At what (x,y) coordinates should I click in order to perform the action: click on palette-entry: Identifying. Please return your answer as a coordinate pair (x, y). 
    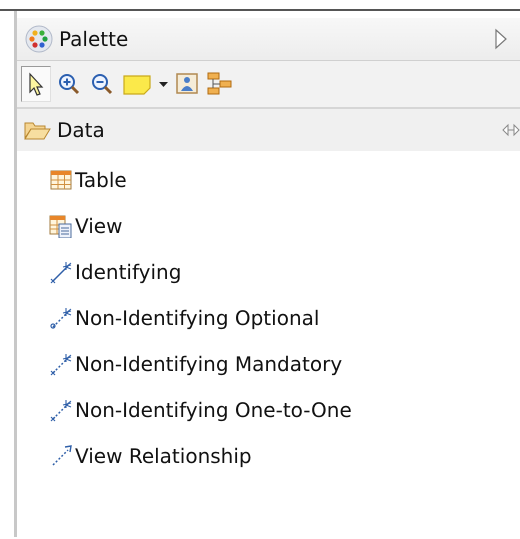
    Looking at the image, I should click on (284, 272).